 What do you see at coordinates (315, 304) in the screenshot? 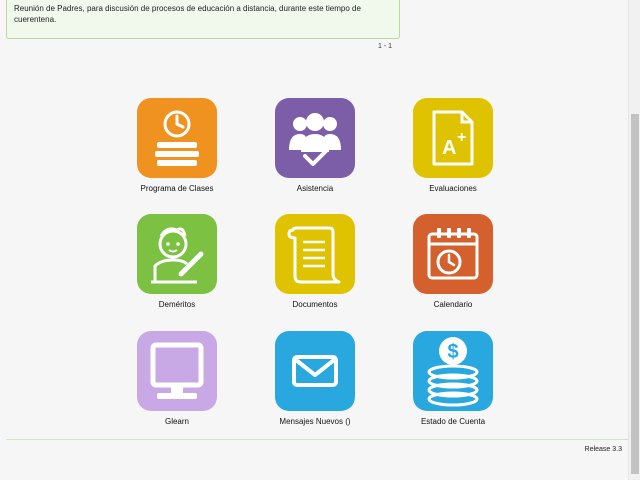
I see `tile-label: Documentos` at bounding box center [315, 304].